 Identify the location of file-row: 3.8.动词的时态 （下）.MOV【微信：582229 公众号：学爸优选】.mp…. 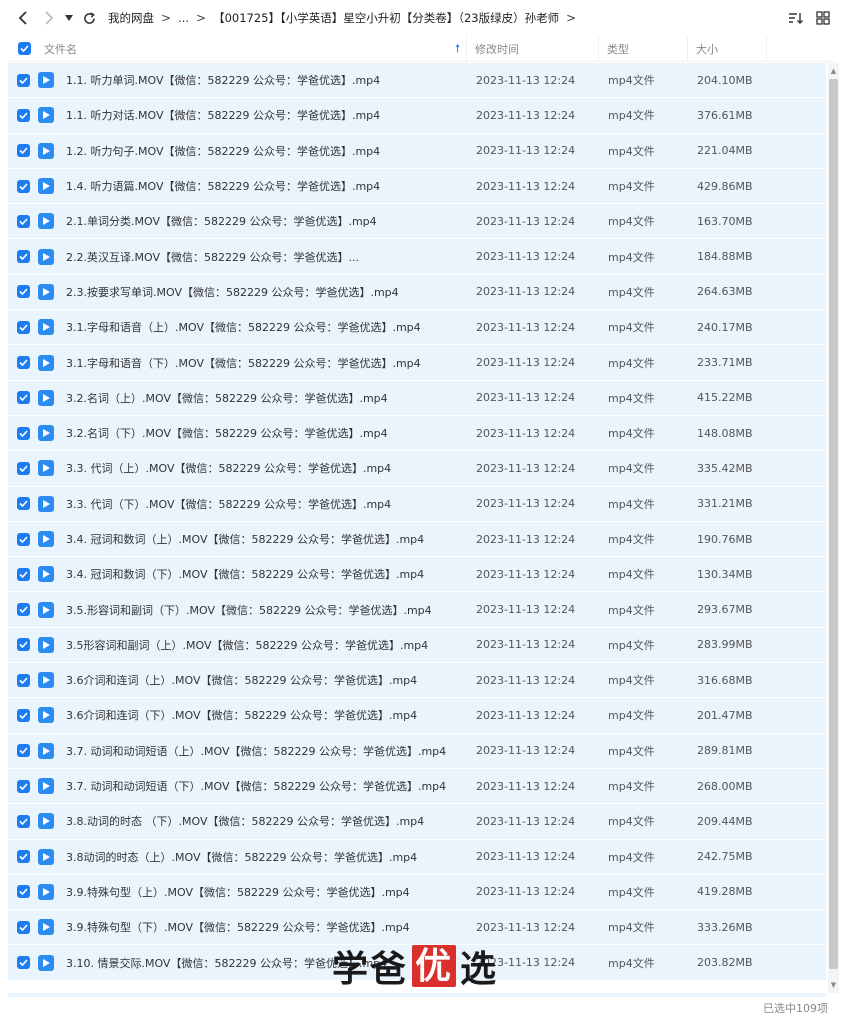
(417, 821).